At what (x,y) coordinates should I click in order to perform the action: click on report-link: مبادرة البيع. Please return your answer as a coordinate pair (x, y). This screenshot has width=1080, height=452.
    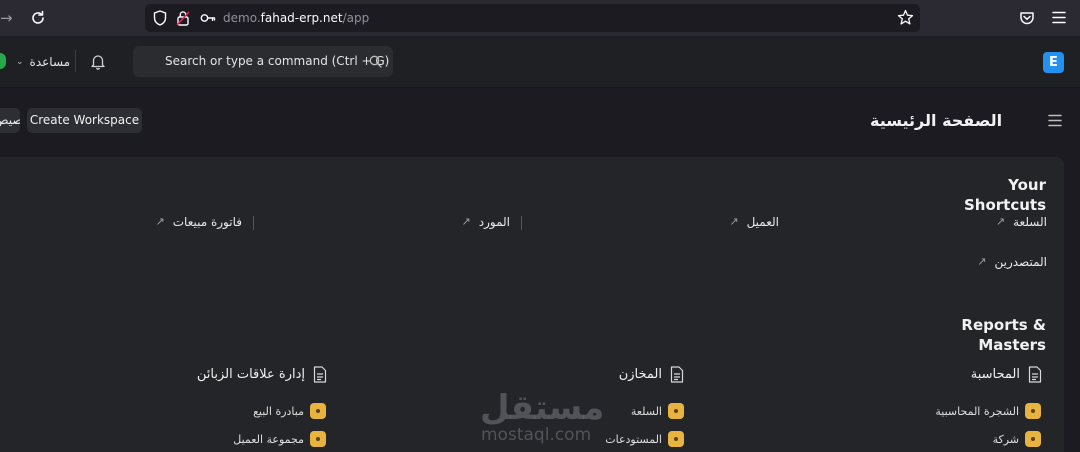
    Looking at the image, I should click on (287, 411).